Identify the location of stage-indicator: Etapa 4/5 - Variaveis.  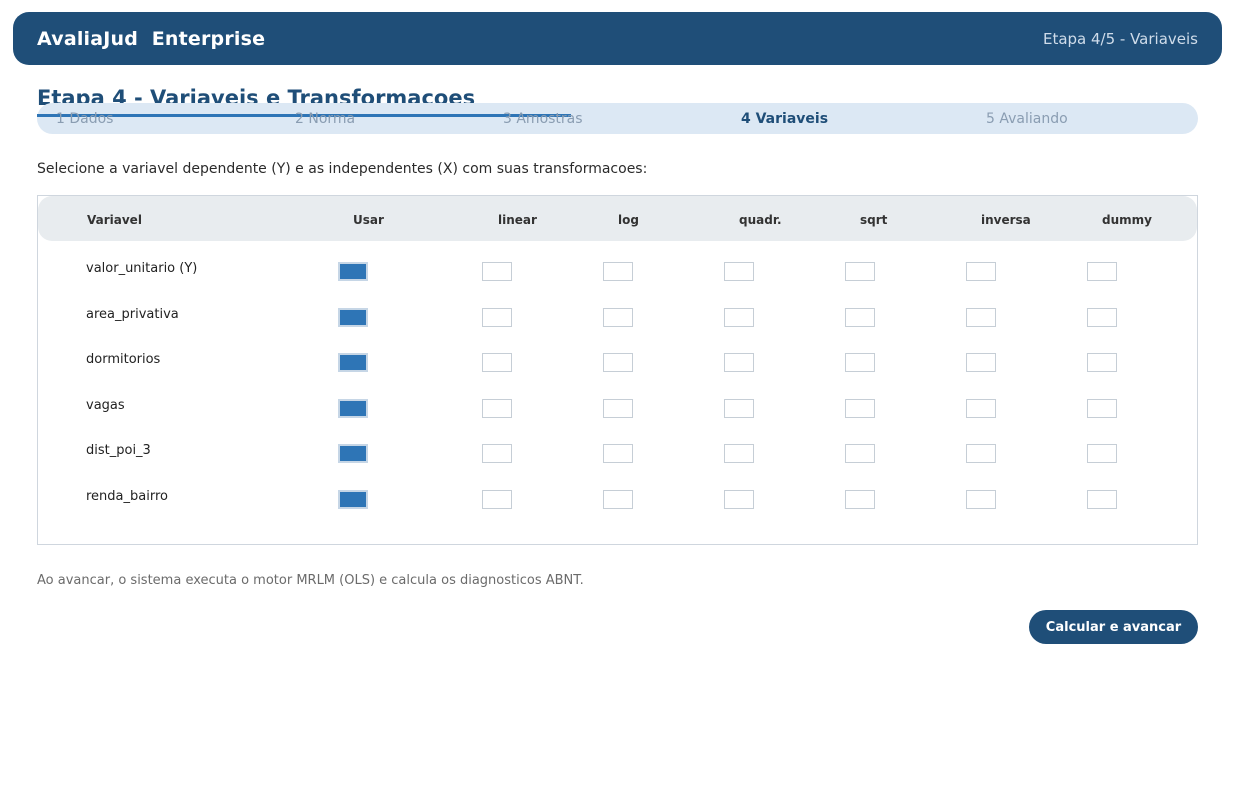
(1120, 38).